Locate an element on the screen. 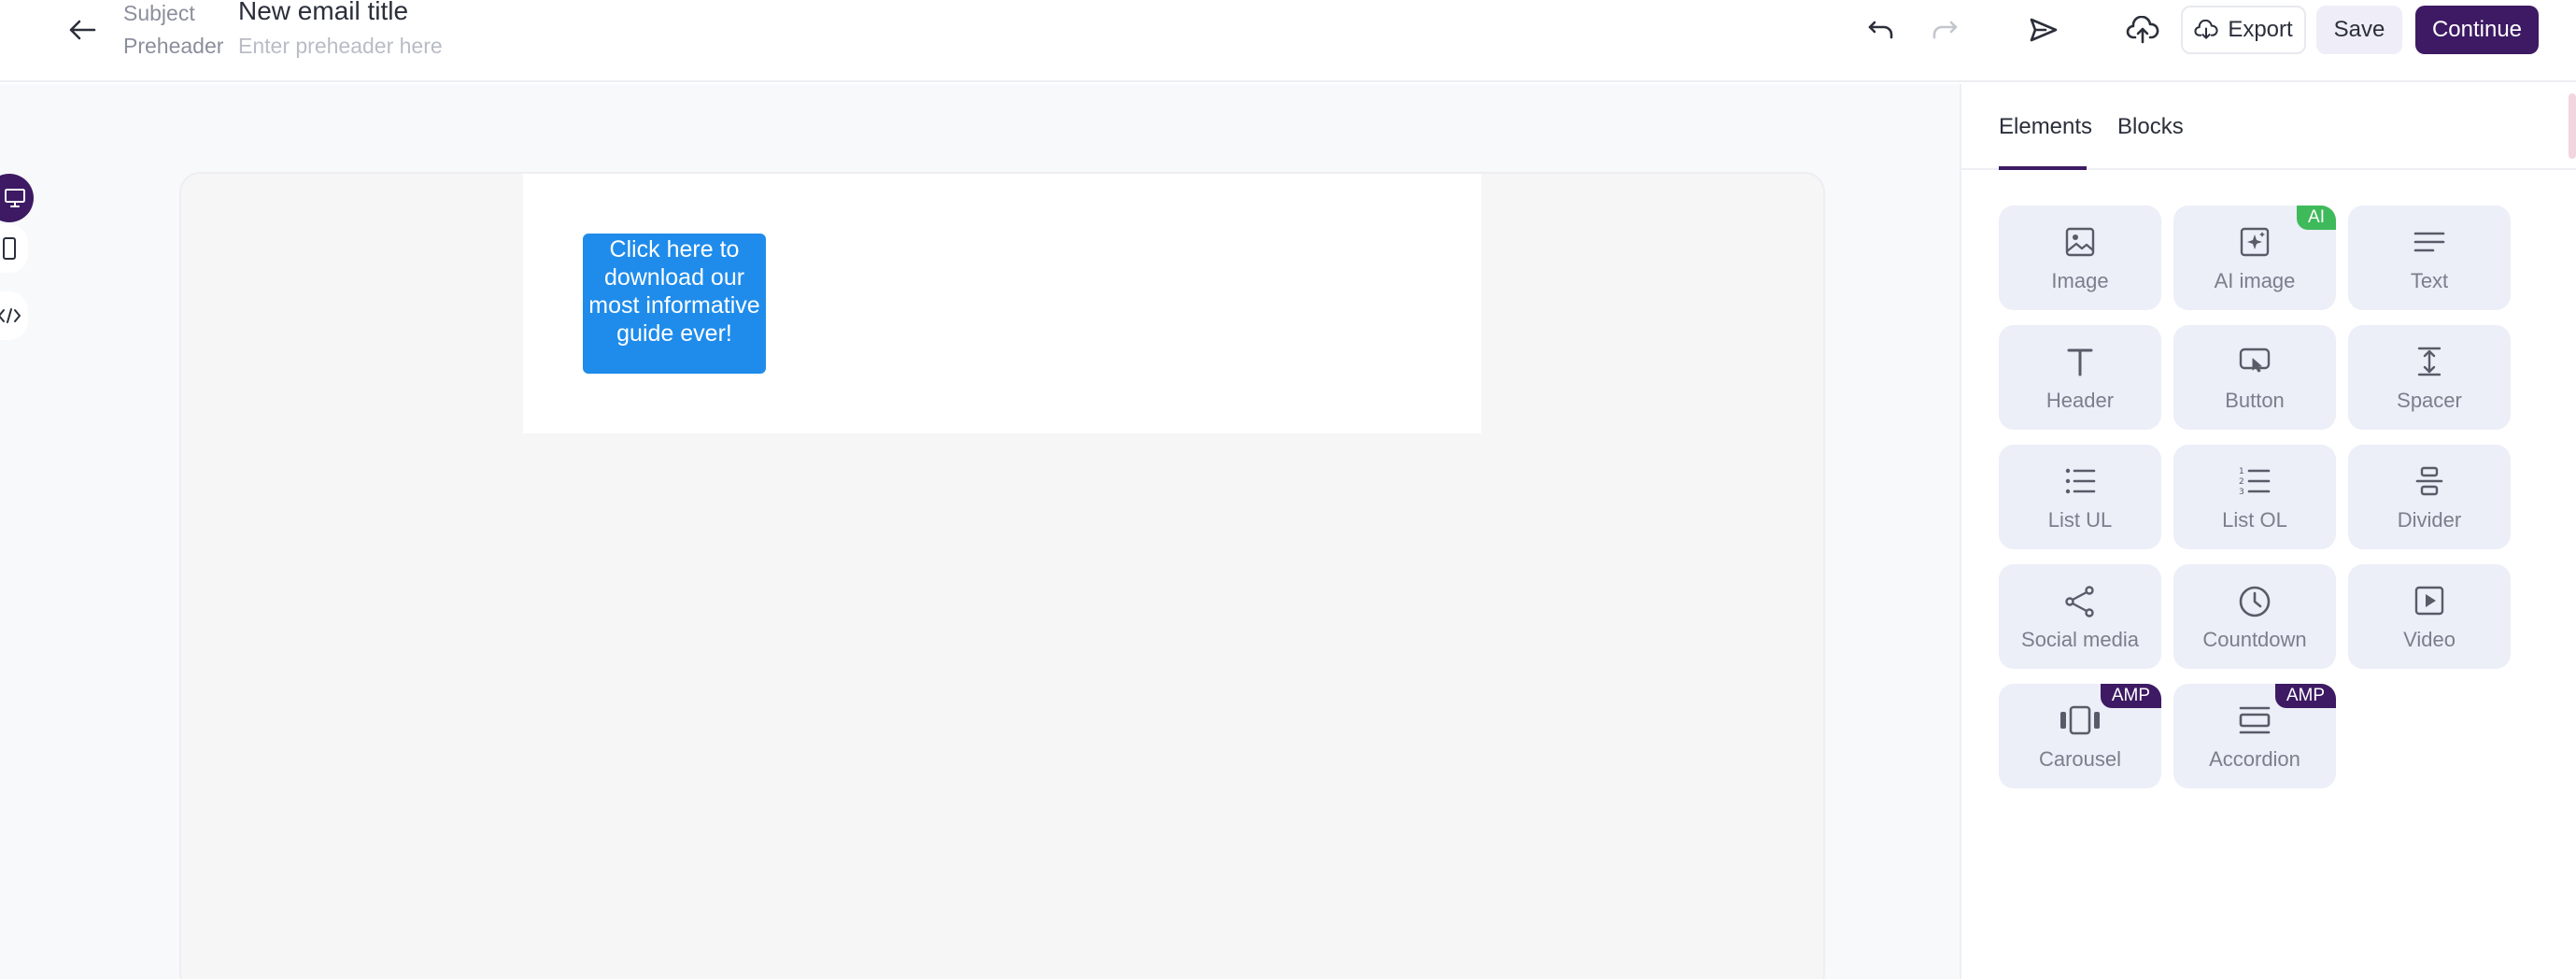 The width and height of the screenshot is (2576, 979). preheader-input is located at coordinates (471, 46).